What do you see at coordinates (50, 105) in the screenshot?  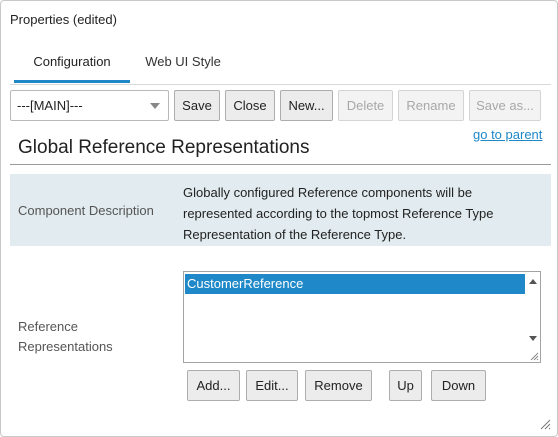 I see `configuration-select-value: ---[MAIN]---` at bounding box center [50, 105].